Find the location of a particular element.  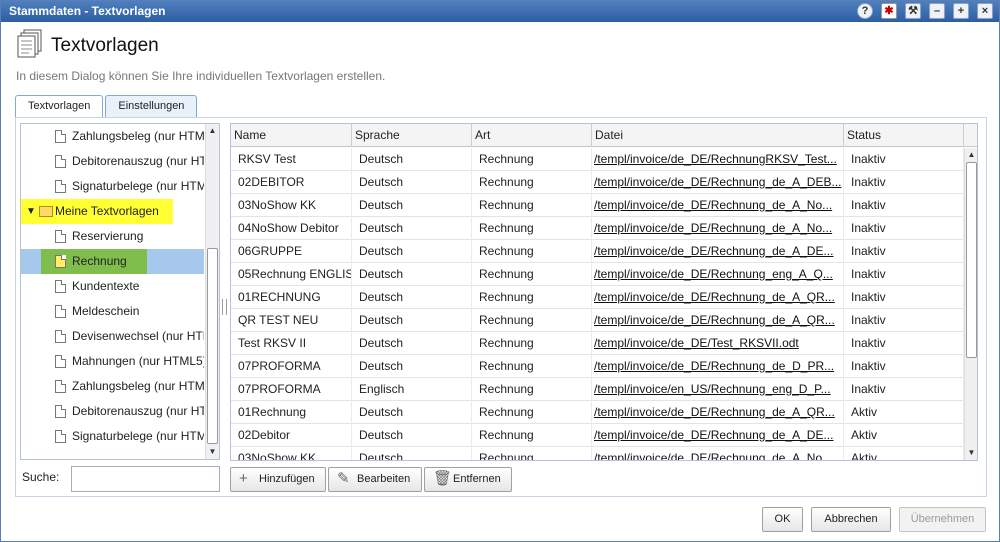

tree-item-selected: Rechnung is located at coordinates (112, 261).